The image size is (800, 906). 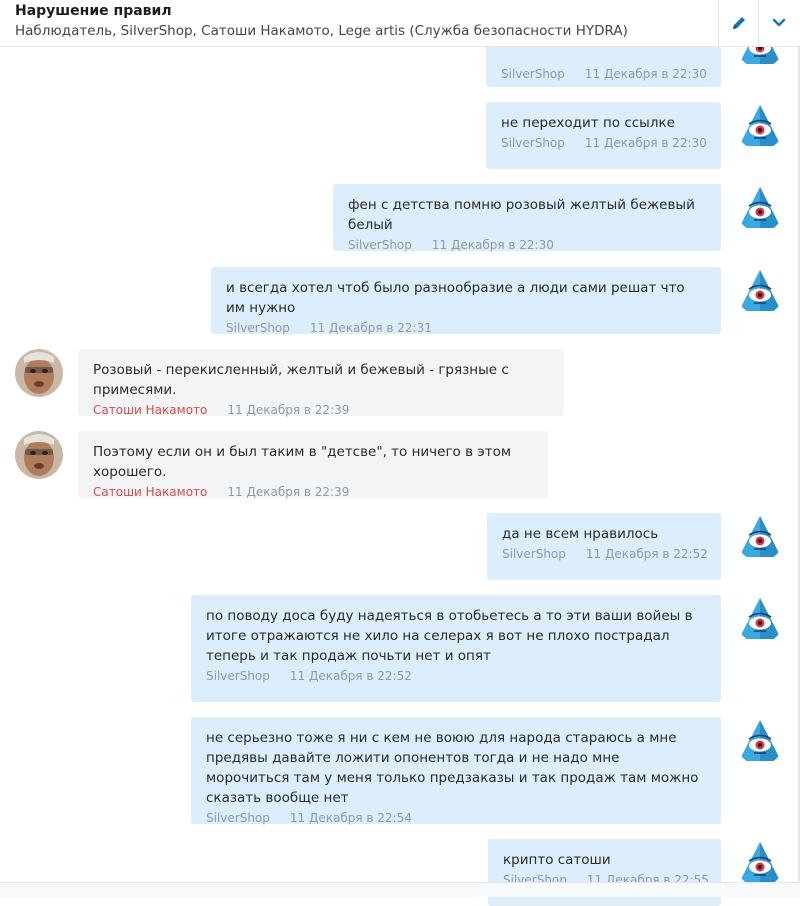 I want to click on more-options-button, so click(x=778, y=23).